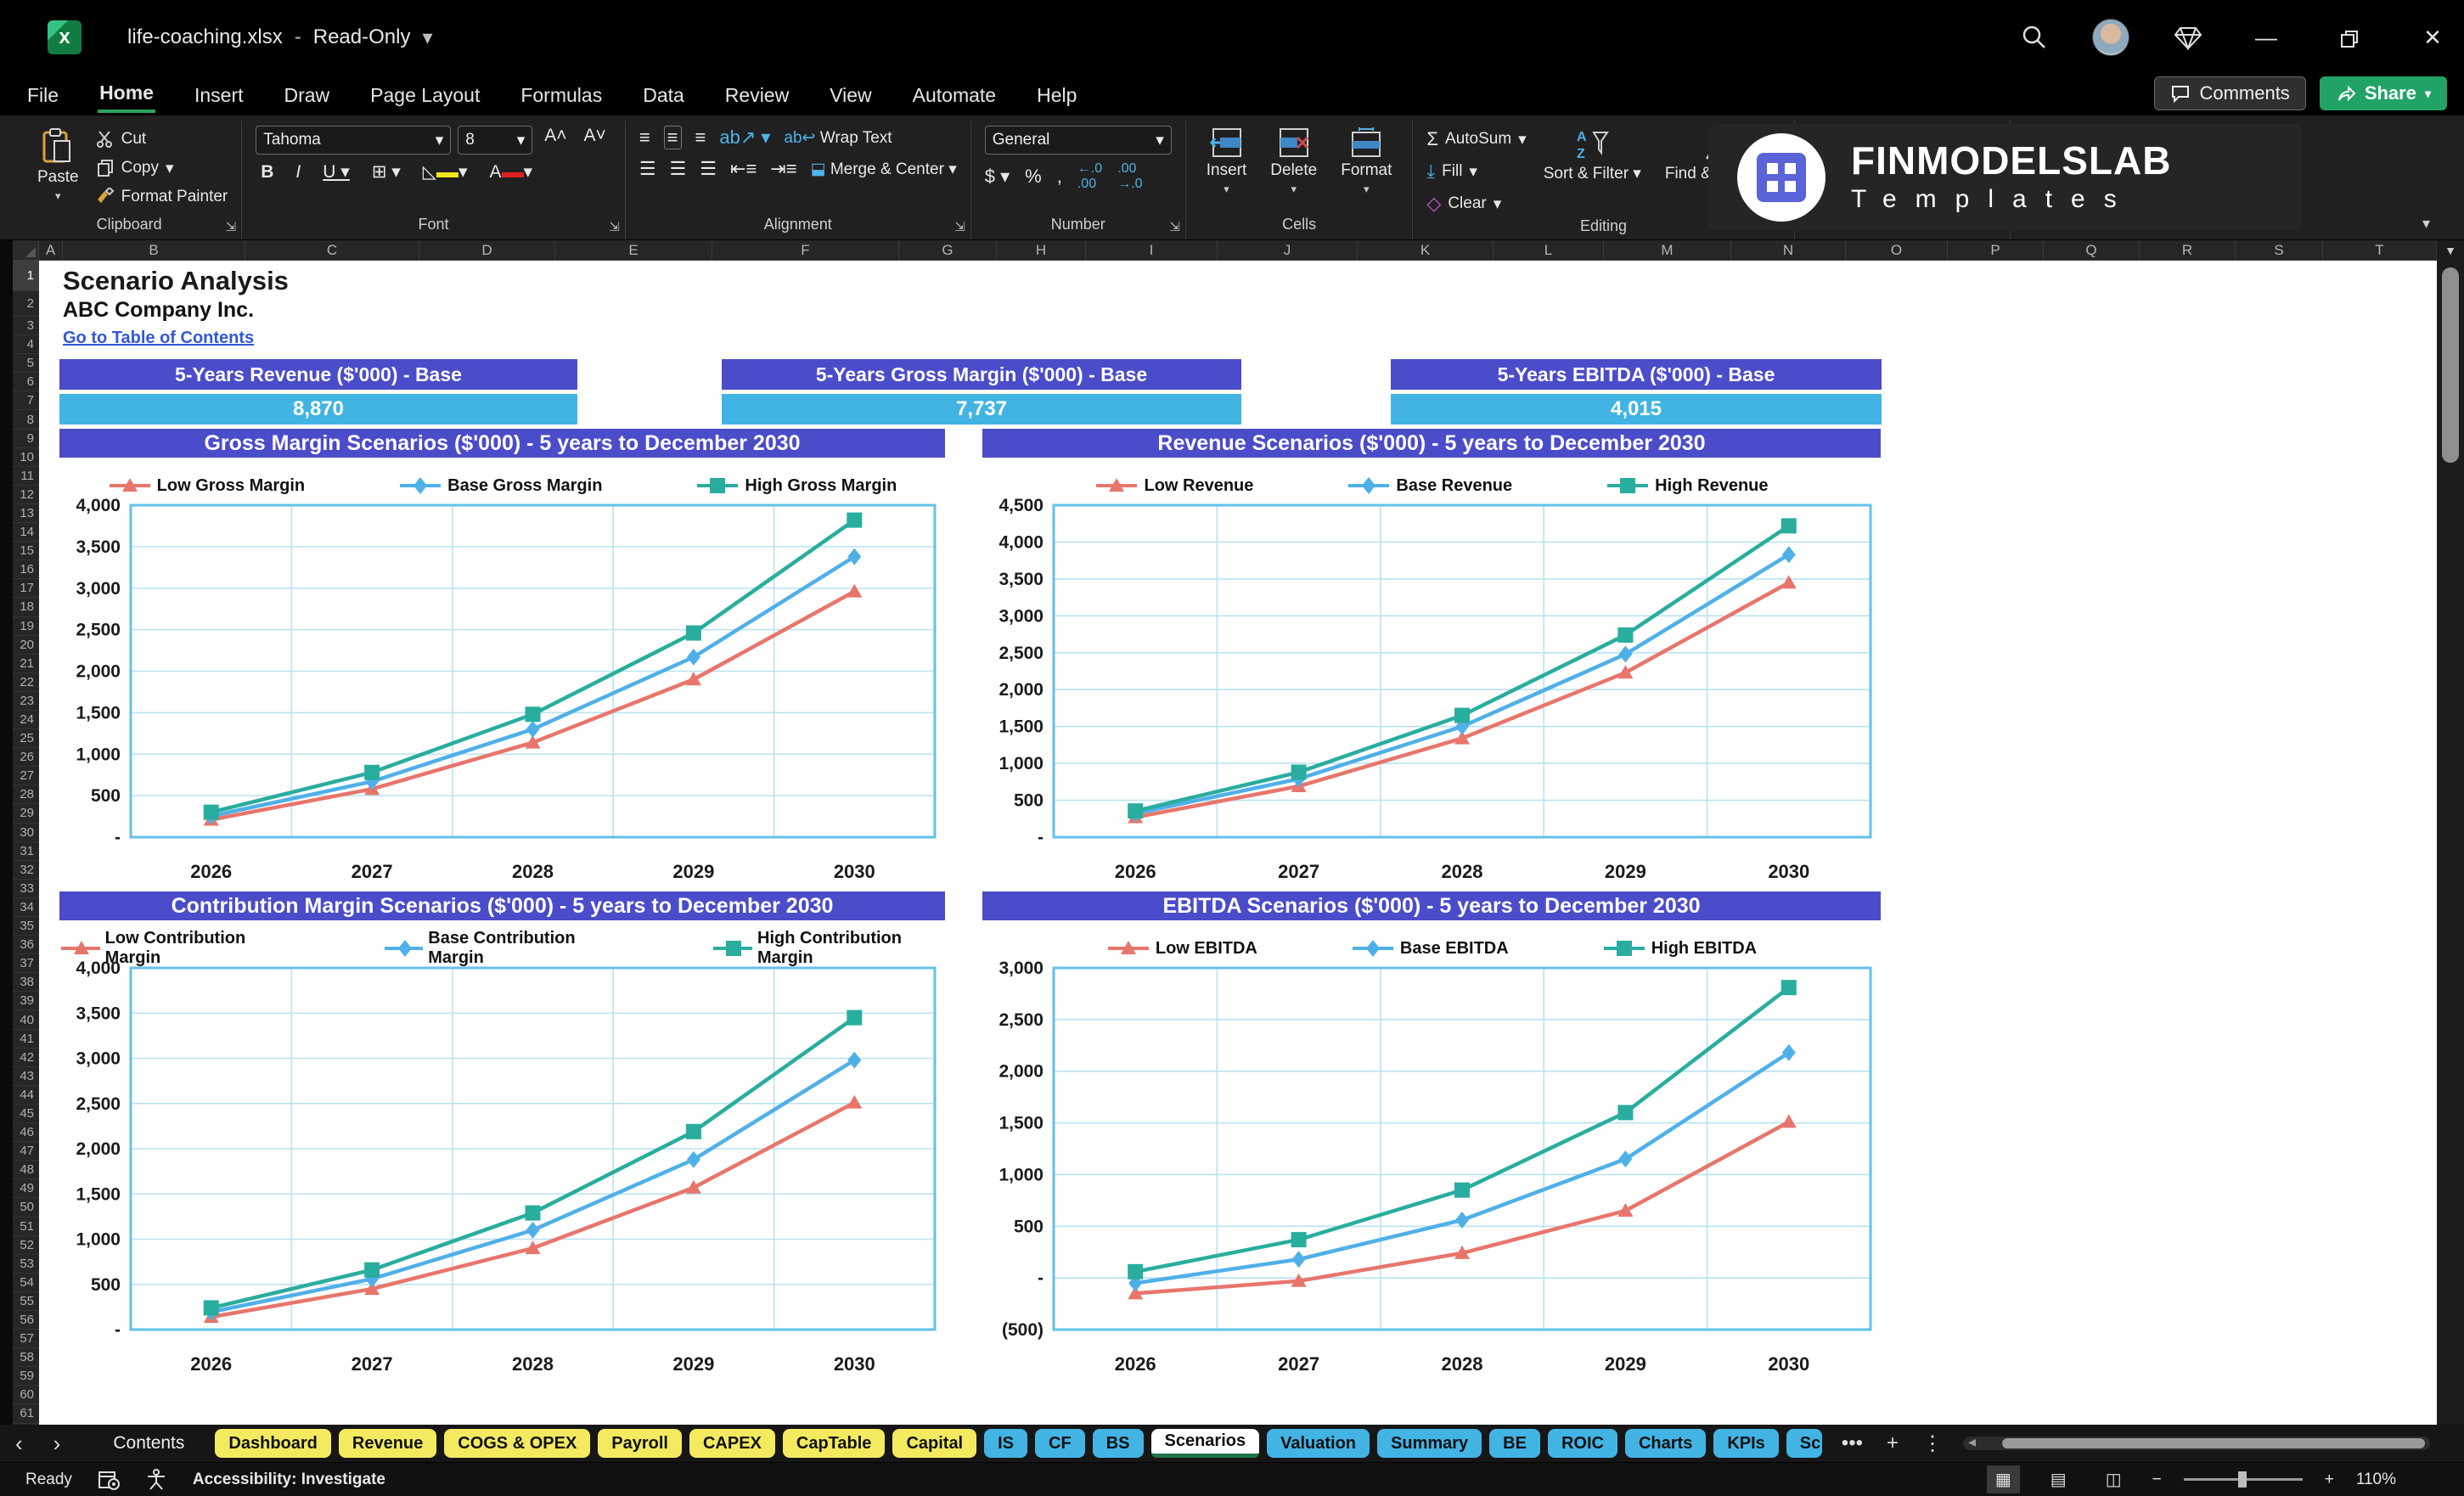 The height and width of the screenshot is (1496, 2464). Describe the element at coordinates (2188, 37) in the screenshot. I see `premium-diamond-icon` at that location.